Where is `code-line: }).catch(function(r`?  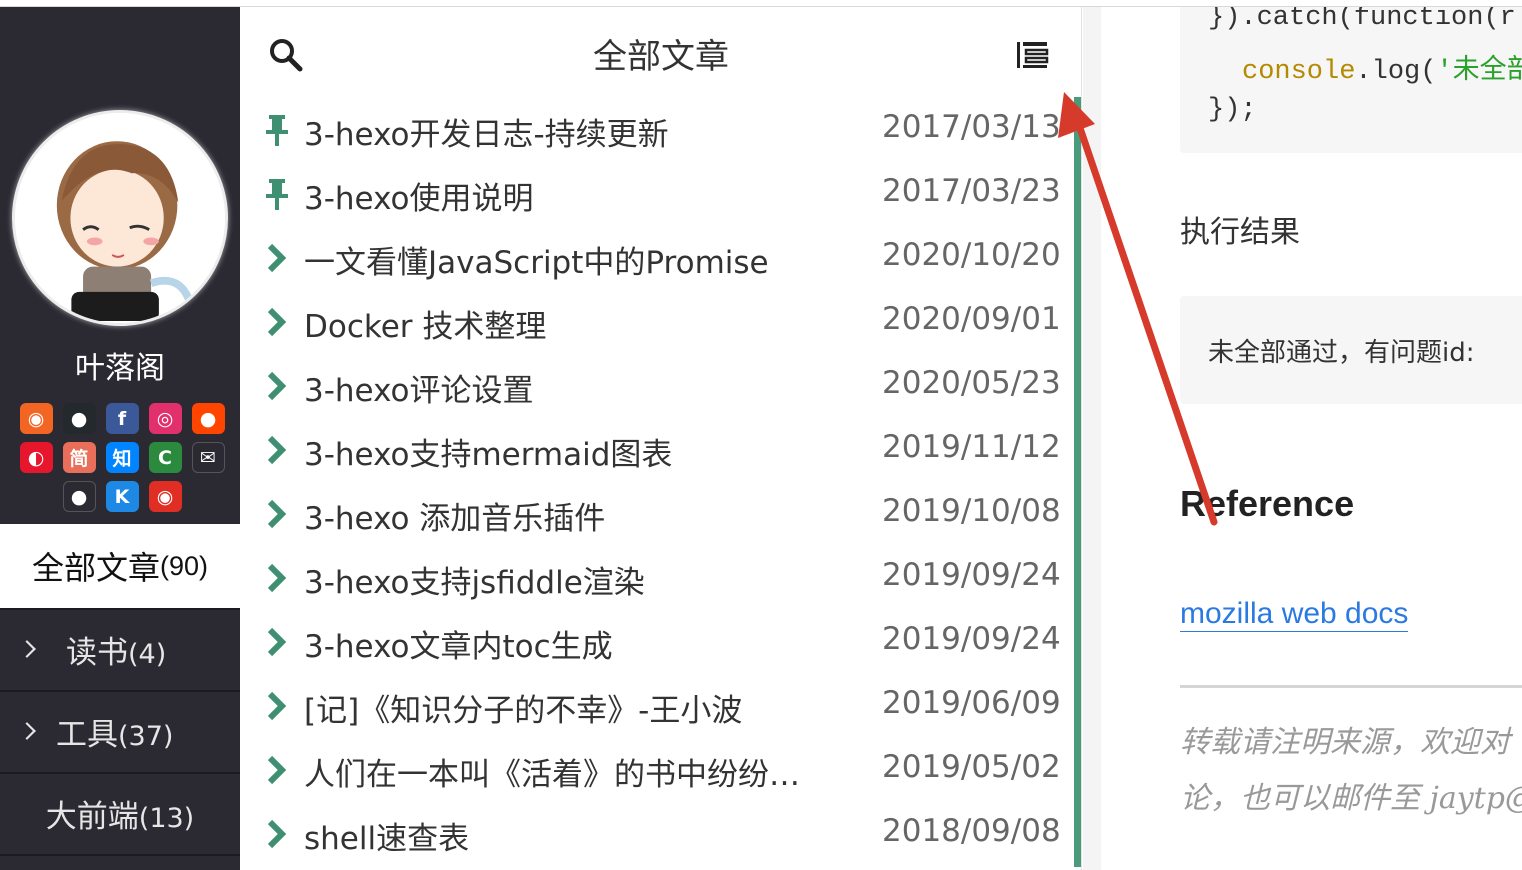 code-line: }).catch(function(r is located at coordinates (1362, 20).